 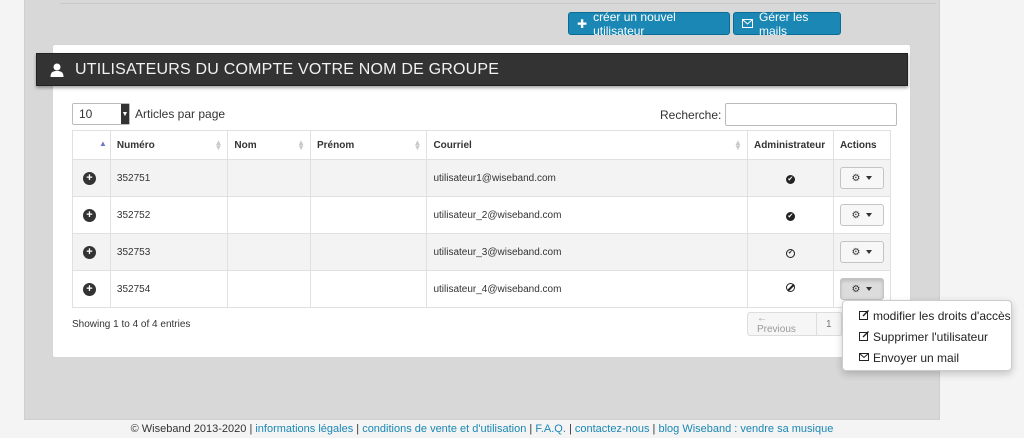 What do you see at coordinates (861, 289) in the screenshot?
I see `row-actions-button-open: ⚙` at bounding box center [861, 289].